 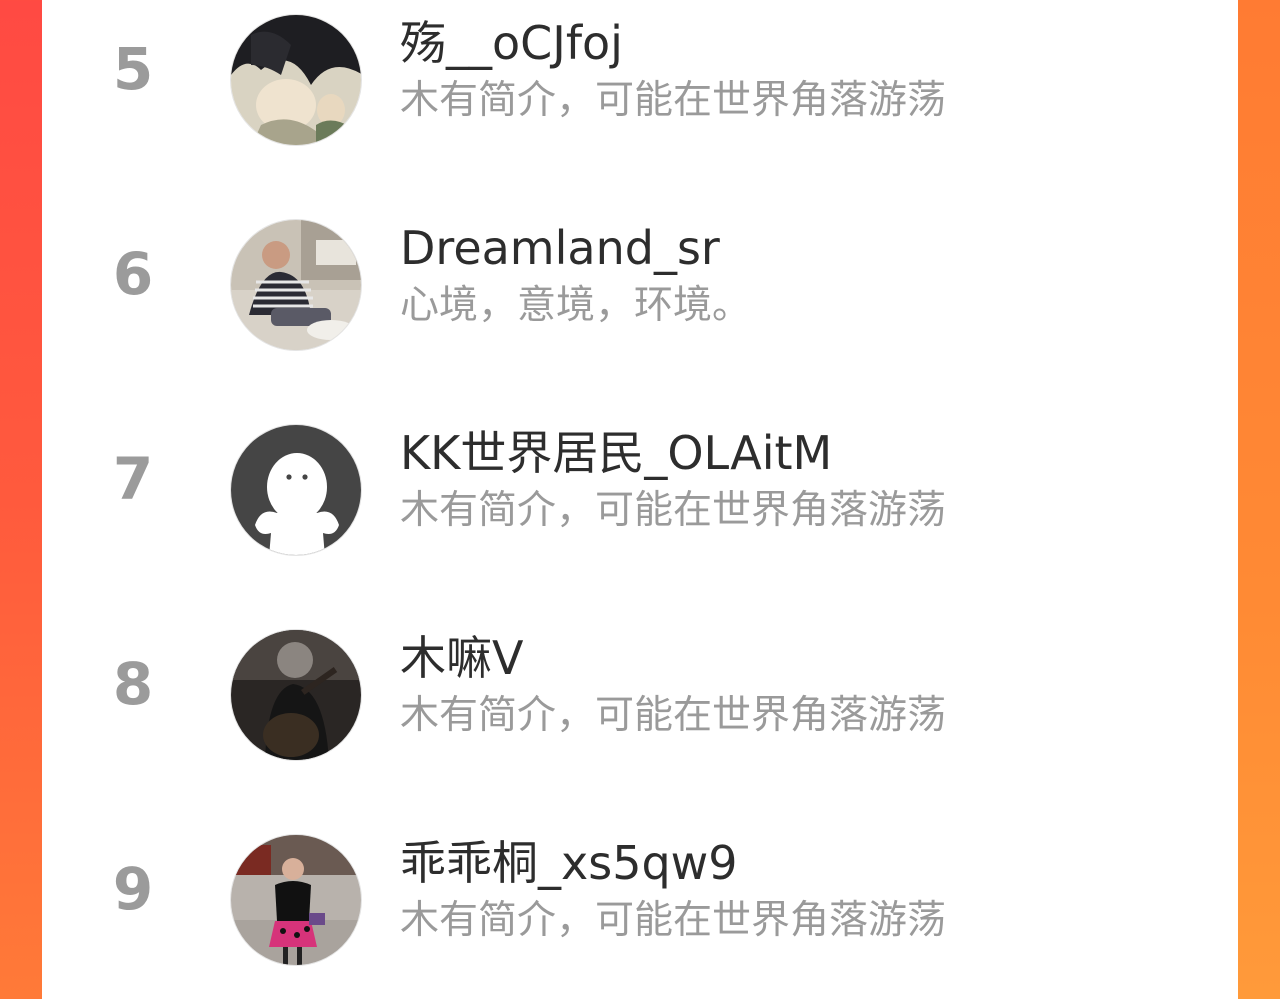 I want to click on default-ghost-avatar-icon, so click(x=296, y=490).